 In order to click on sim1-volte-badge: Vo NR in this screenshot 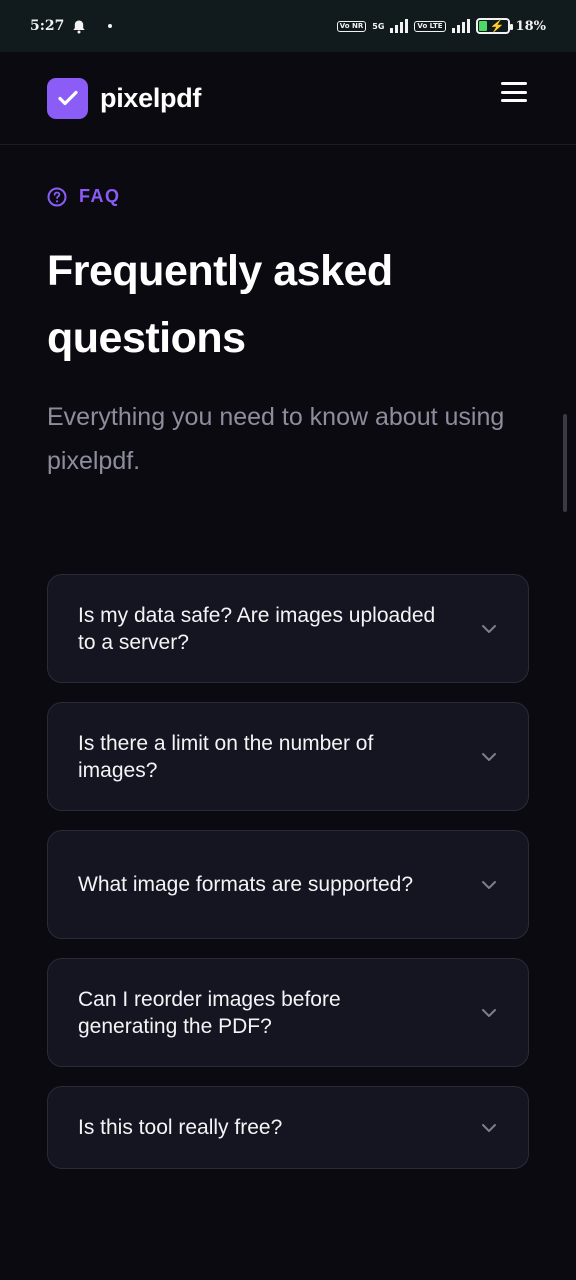, I will do `click(351, 26)`.